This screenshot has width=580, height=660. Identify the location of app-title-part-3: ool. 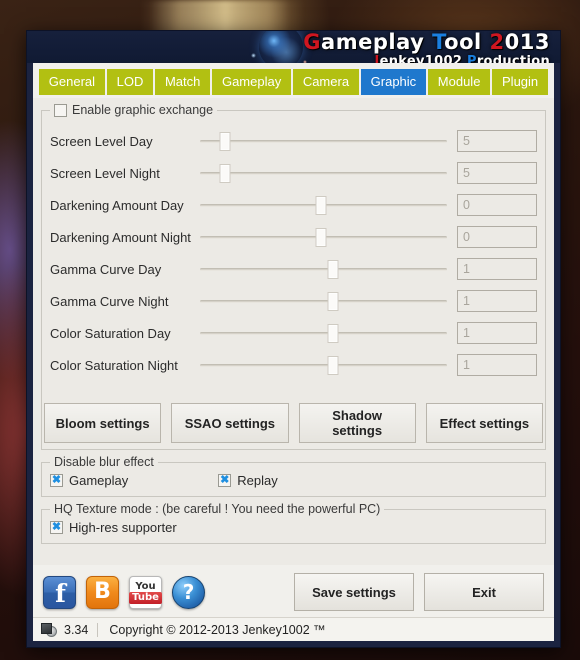
(467, 42).